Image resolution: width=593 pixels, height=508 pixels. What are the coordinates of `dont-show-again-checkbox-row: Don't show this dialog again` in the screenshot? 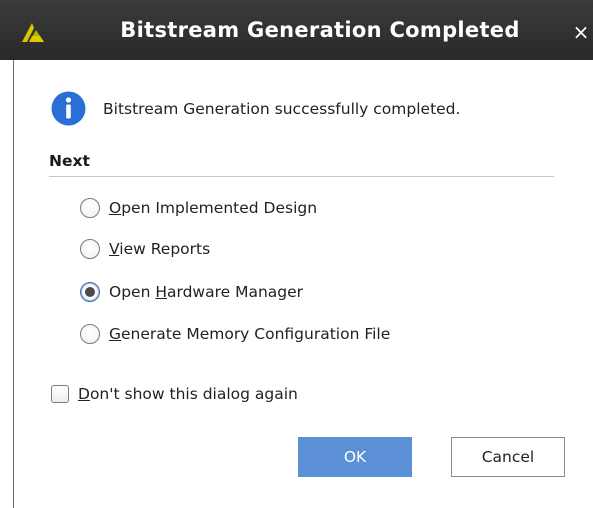 It's located at (174, 394).